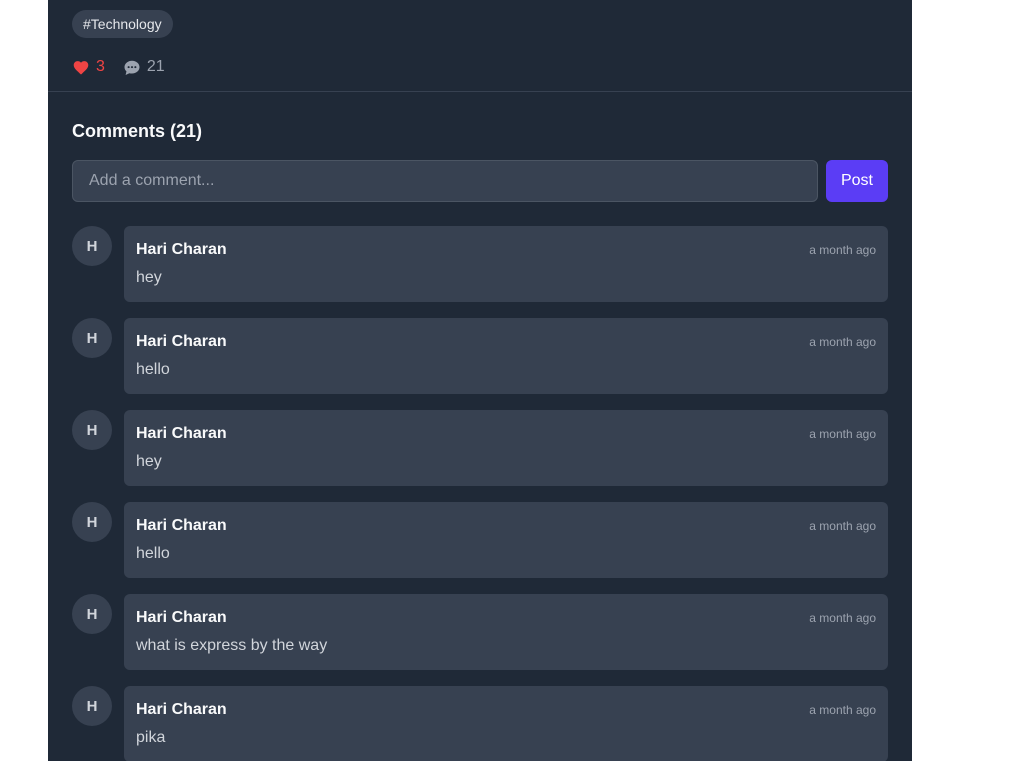 Image resolution: width=1012 pixels, height=761 pixels. What do you see at coordinates (480, 46) in the screenshot?
I see `post-footer: #Technology 3 21` at bounding box center [480, 46].